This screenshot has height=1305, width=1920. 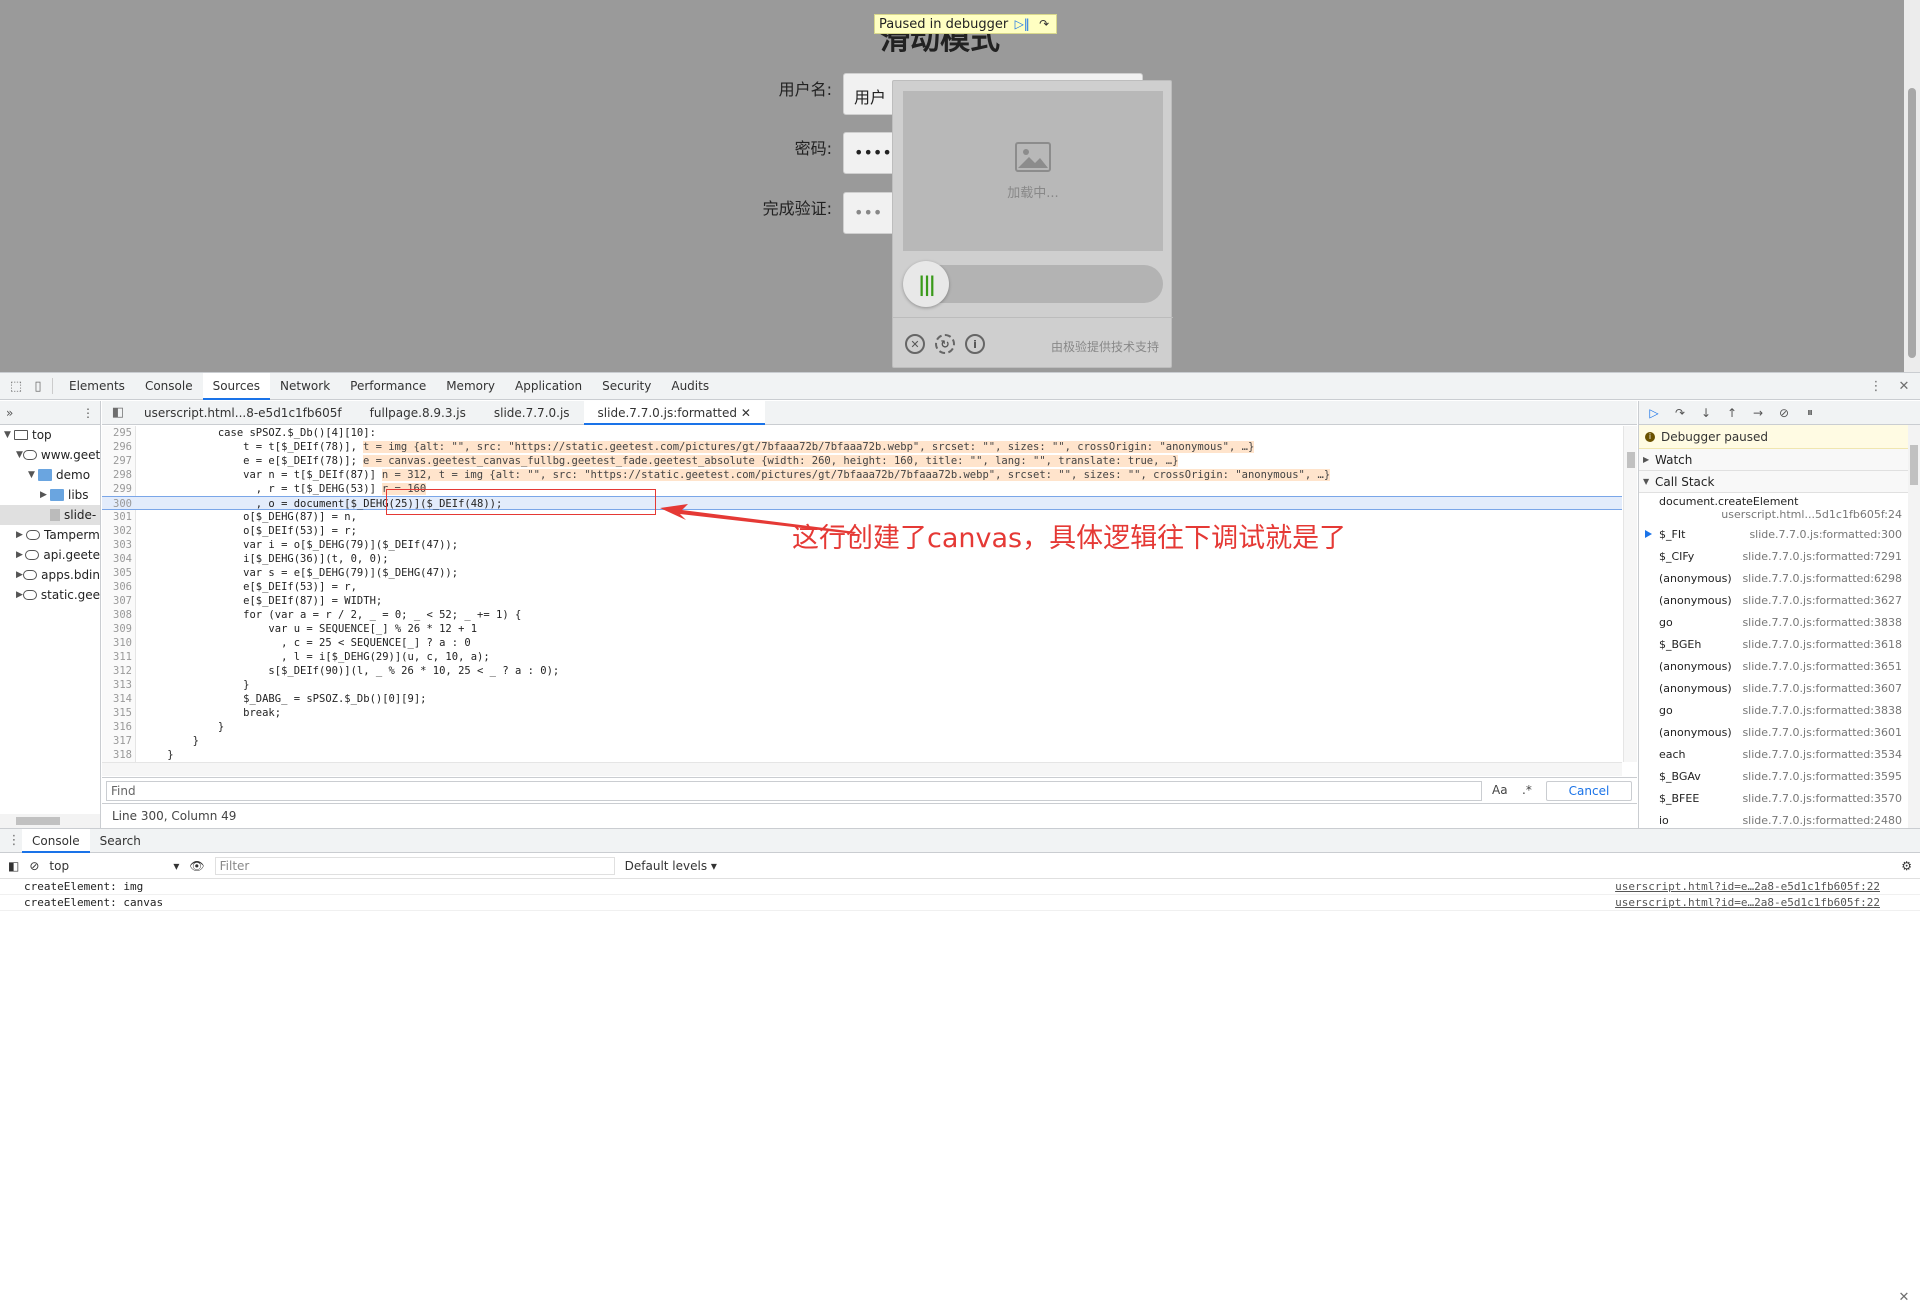 I want to click on line-number: 299, so click(x=119, y=489).